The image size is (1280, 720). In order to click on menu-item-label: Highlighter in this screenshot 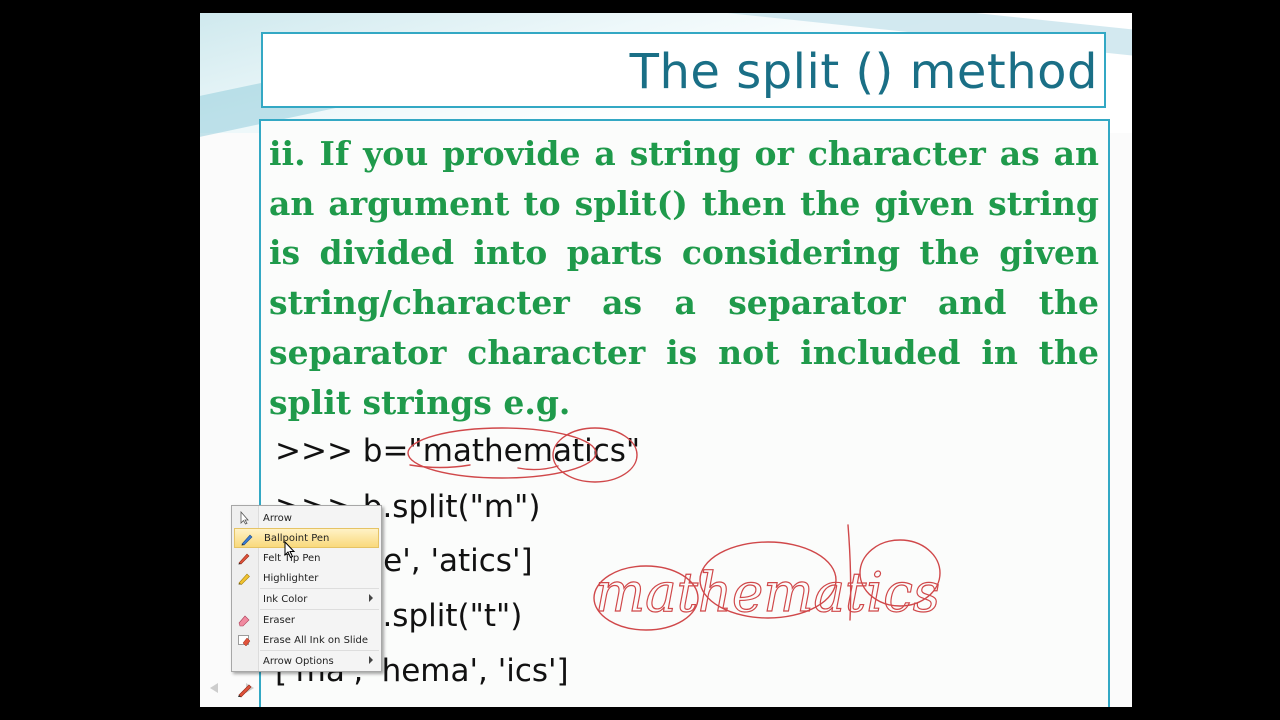, I will do `click(291, 578)`.